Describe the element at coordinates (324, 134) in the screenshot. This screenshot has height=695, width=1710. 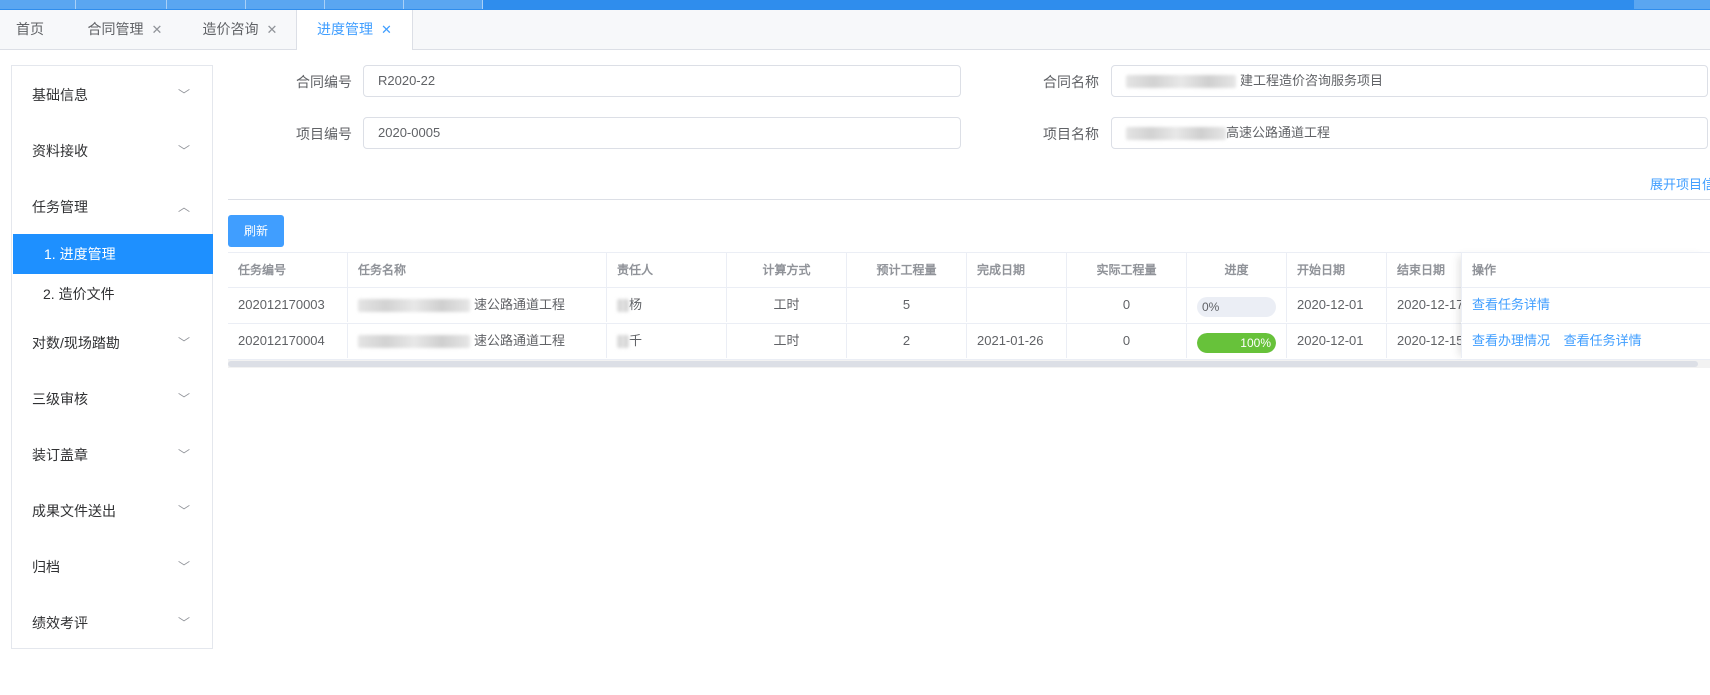
I see `project-no-label: 项目编号` at that location.